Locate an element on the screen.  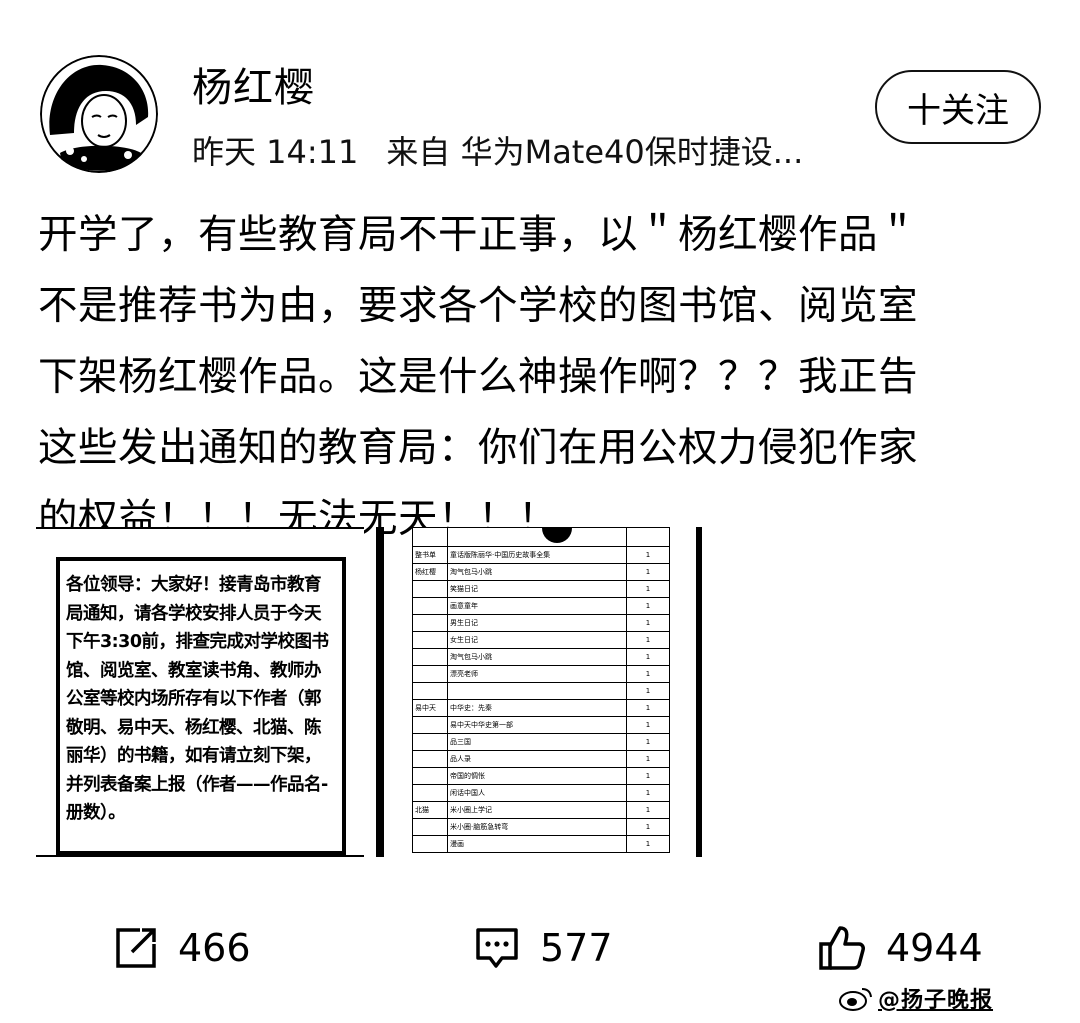
image-border-top is located at coordinates (200, 528).